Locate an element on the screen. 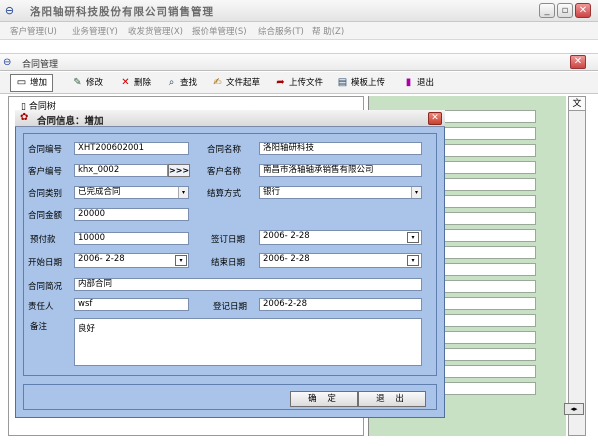 Image resolution: width=598 pixels, height=446 pixels. remark-label: 备注 is located at coordinates (39, 327).